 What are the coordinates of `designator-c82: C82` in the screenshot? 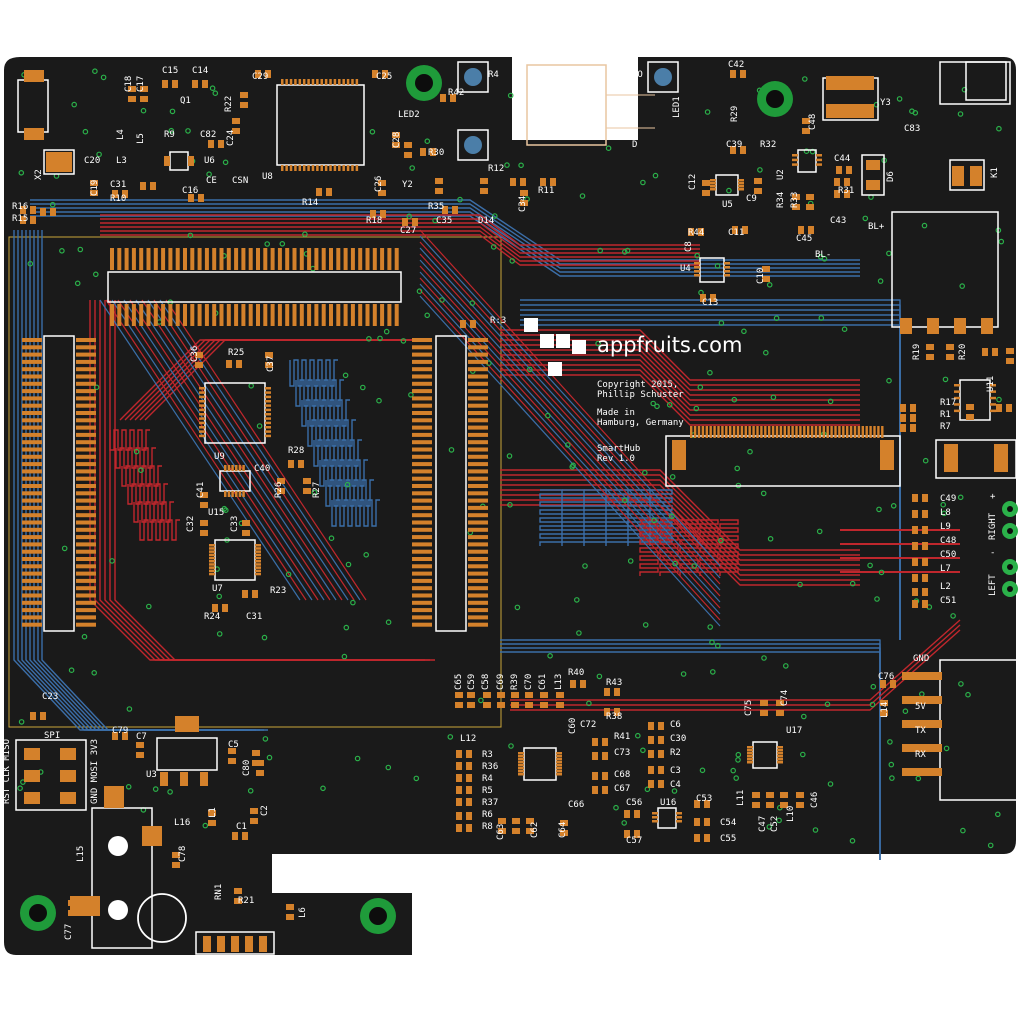 It's located at (208, 135).